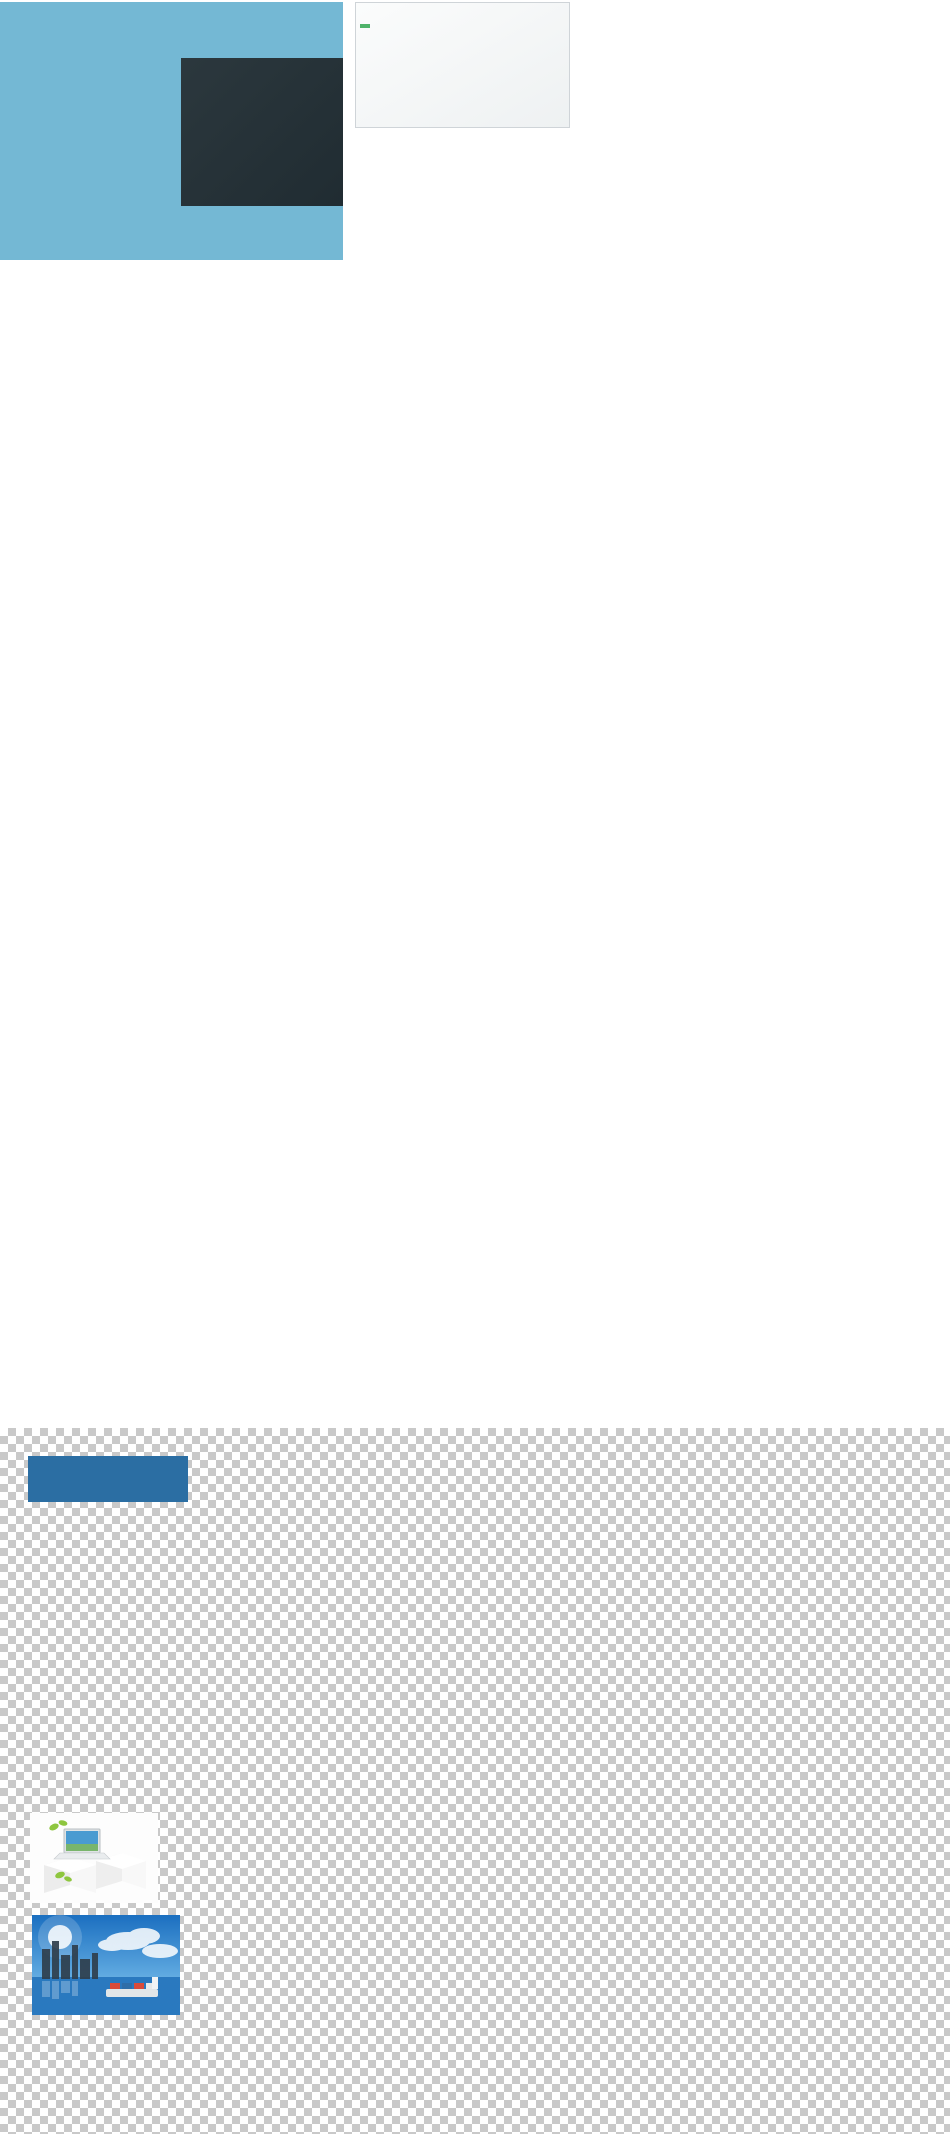 The height and width of the screenshot is (2134, 950). I want to click on title-panel, so click(262, 132).